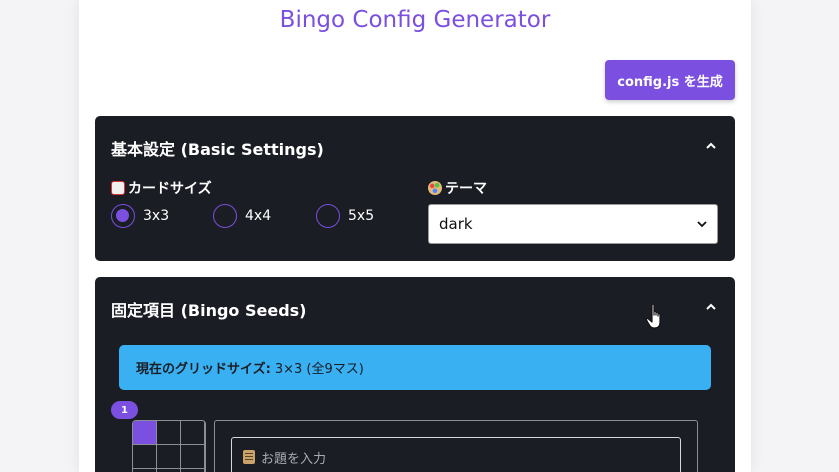  I want to click on page-title: Bingo Config Generator, so click(415, 20).